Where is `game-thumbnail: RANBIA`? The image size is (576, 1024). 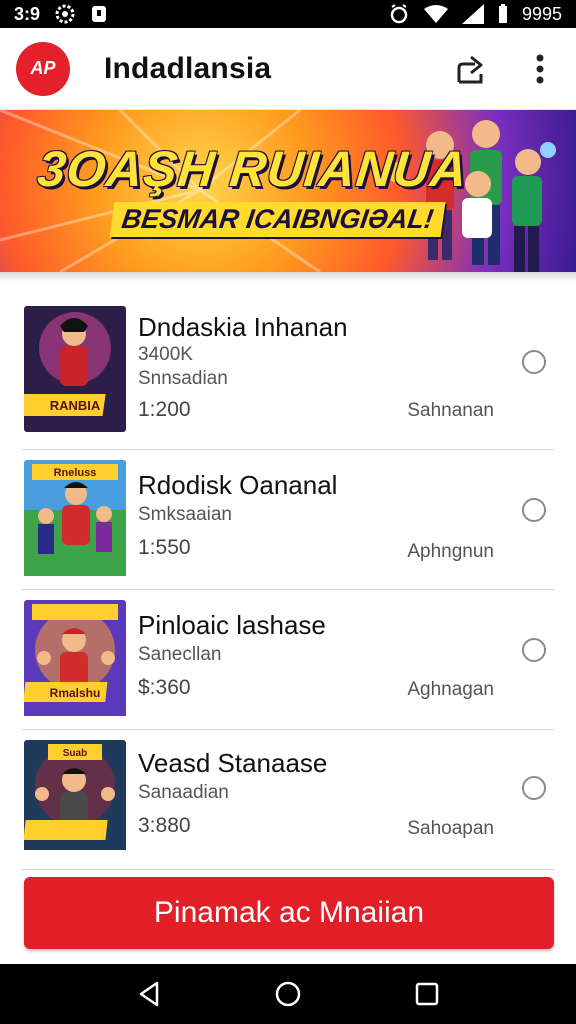
game-thumbnail: RANBIA is located at coordinates (75, 369).